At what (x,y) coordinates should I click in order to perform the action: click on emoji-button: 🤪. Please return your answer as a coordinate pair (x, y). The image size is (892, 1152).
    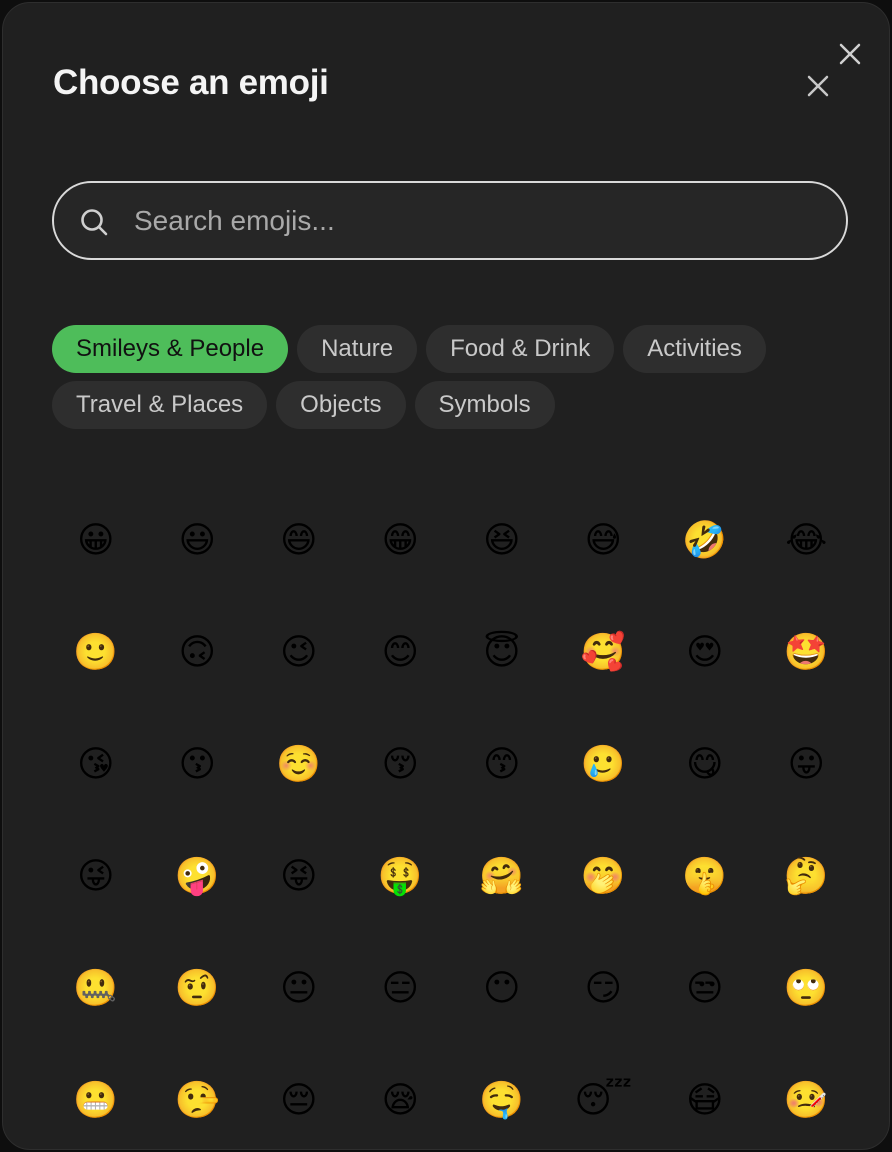
    Looking at the image, I should click on (198, 877).